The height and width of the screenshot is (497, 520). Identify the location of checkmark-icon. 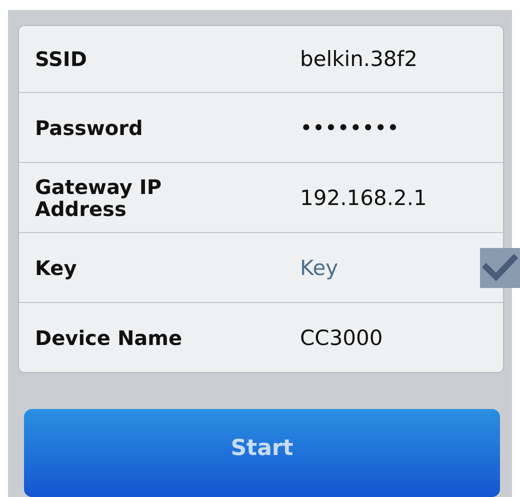
(500, 267).